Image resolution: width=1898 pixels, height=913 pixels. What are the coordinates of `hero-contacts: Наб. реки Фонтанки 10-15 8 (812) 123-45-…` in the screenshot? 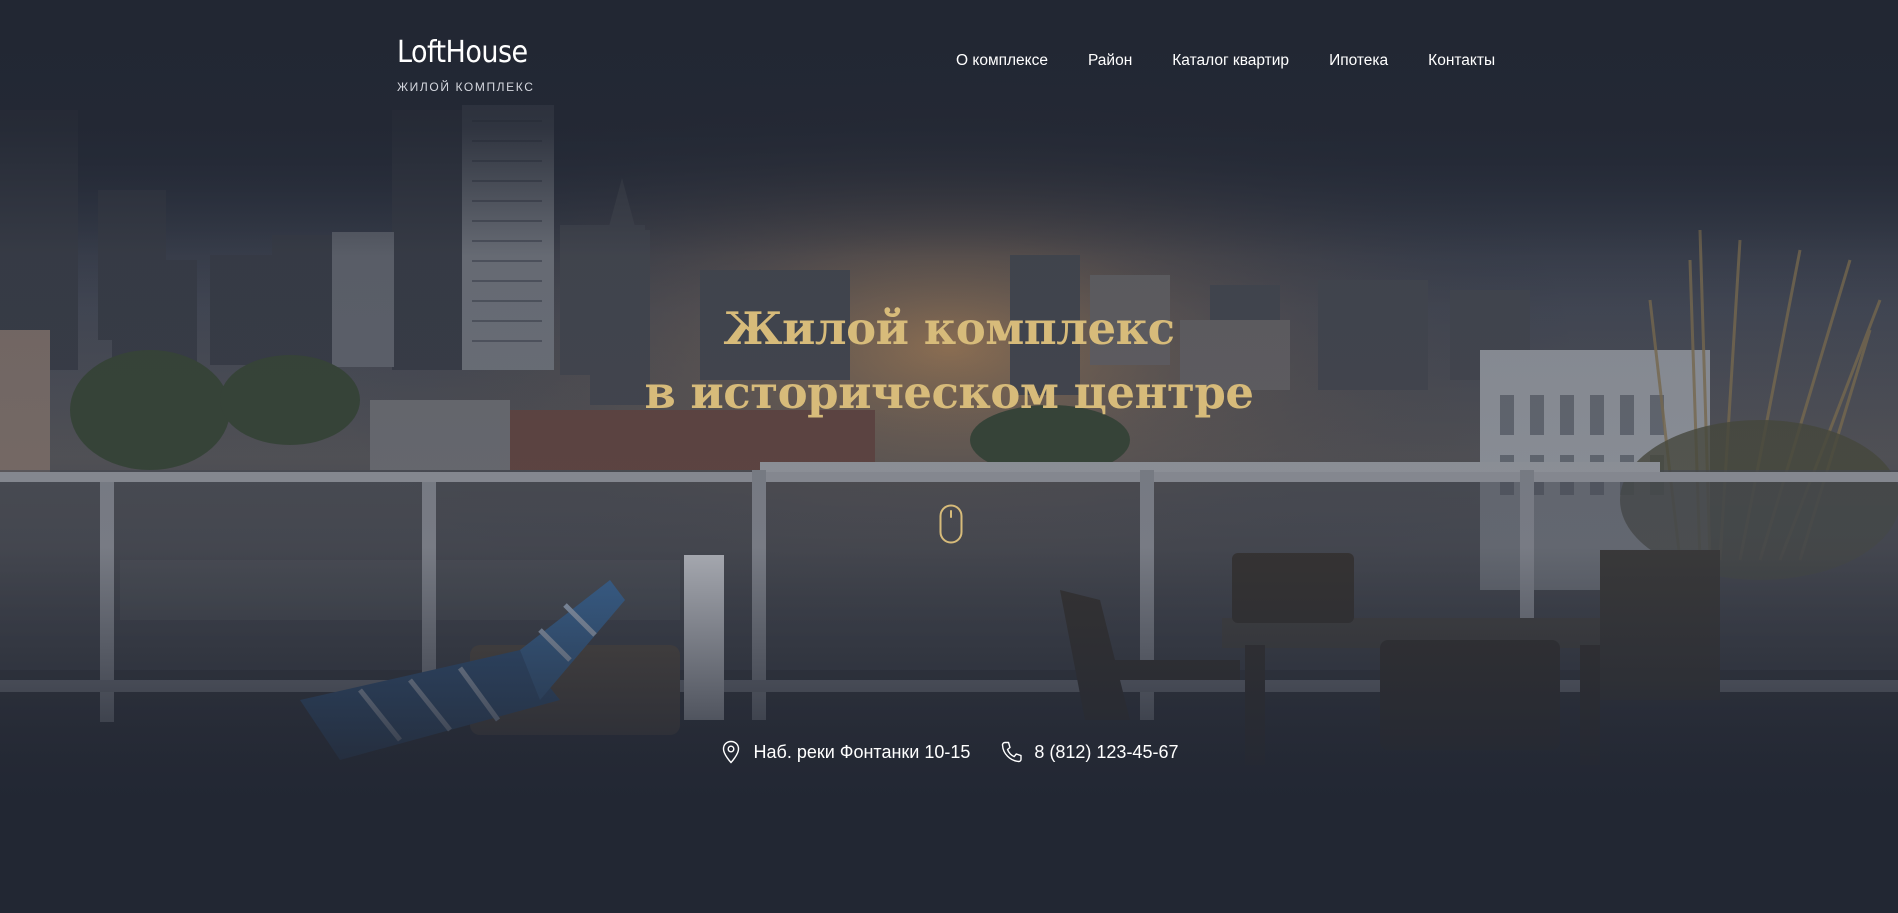 It's located at (949, 752).